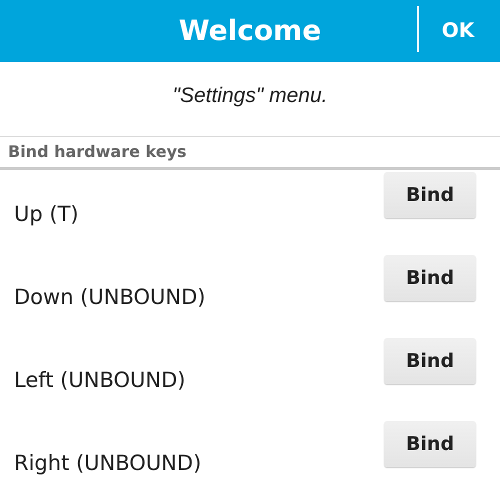  Describe the element at coordinates (250, 96) in the screenshot. I see `info-text: "Settings" menu.` at that location.